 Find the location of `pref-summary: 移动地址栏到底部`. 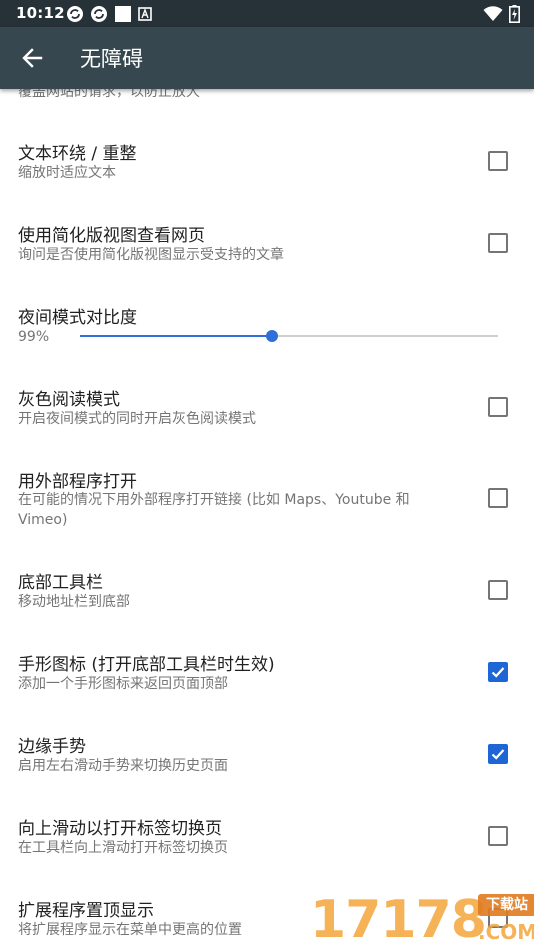

pref-summary: 移动地址栏到底部 is located at coordinates (74, 602).